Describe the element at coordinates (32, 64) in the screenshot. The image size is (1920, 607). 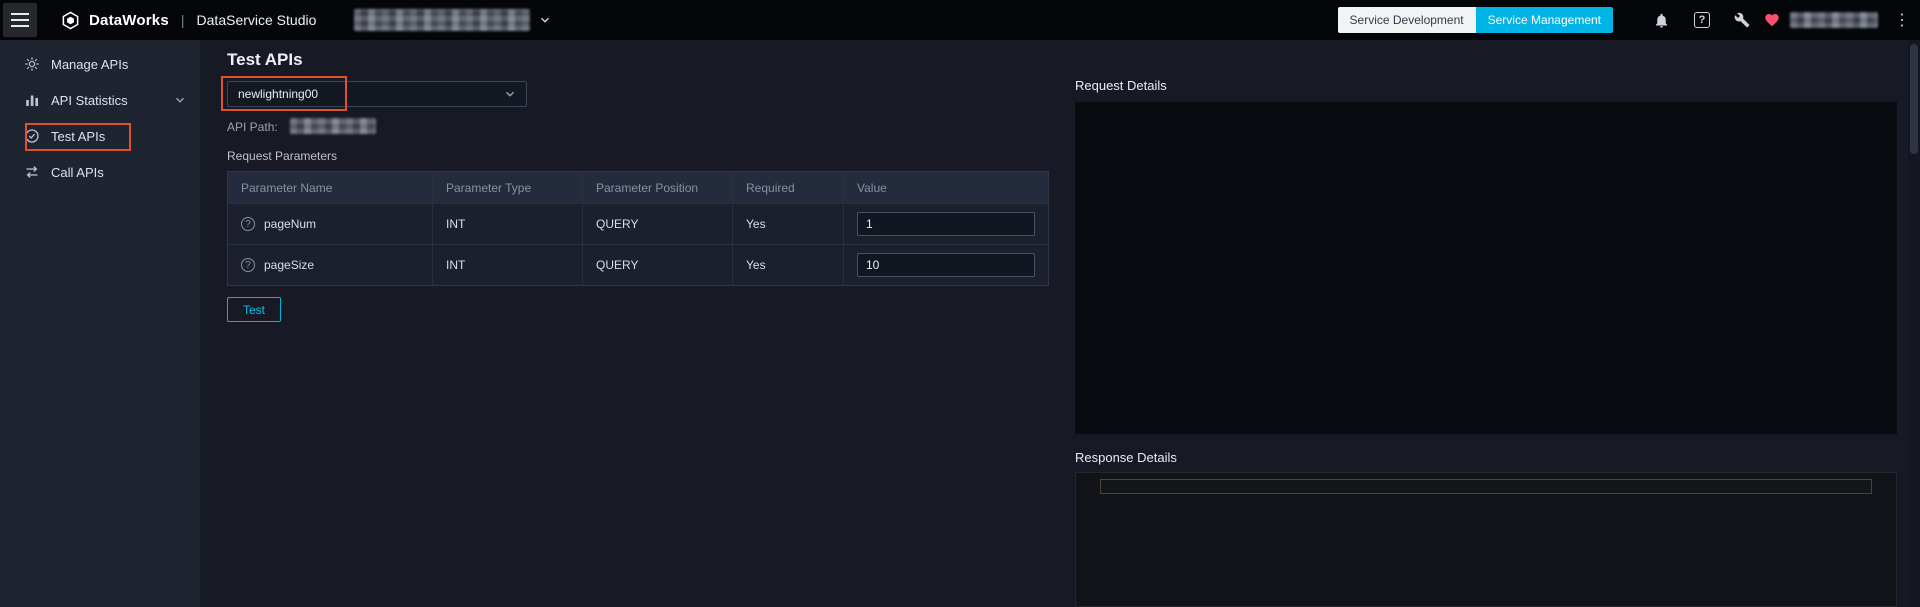
I see `gear-icon` at that location.